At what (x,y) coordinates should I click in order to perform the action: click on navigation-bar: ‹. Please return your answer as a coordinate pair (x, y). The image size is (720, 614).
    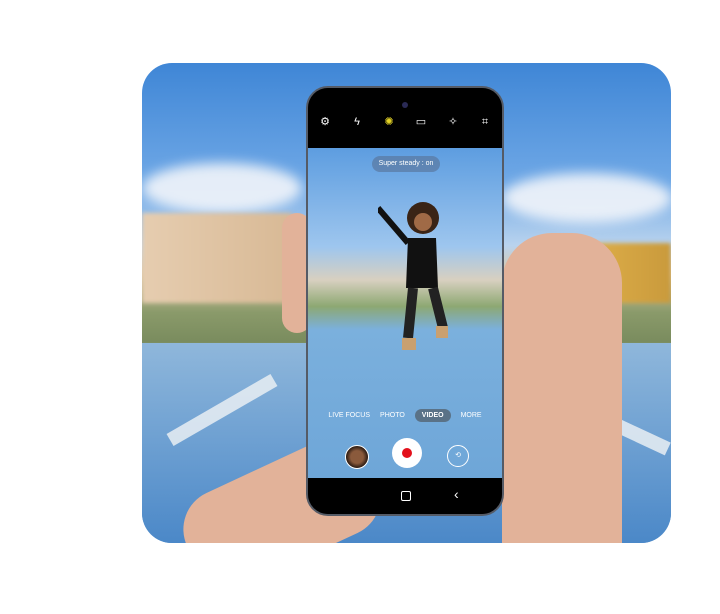
    Looking at the image, I should click on (405, 496).